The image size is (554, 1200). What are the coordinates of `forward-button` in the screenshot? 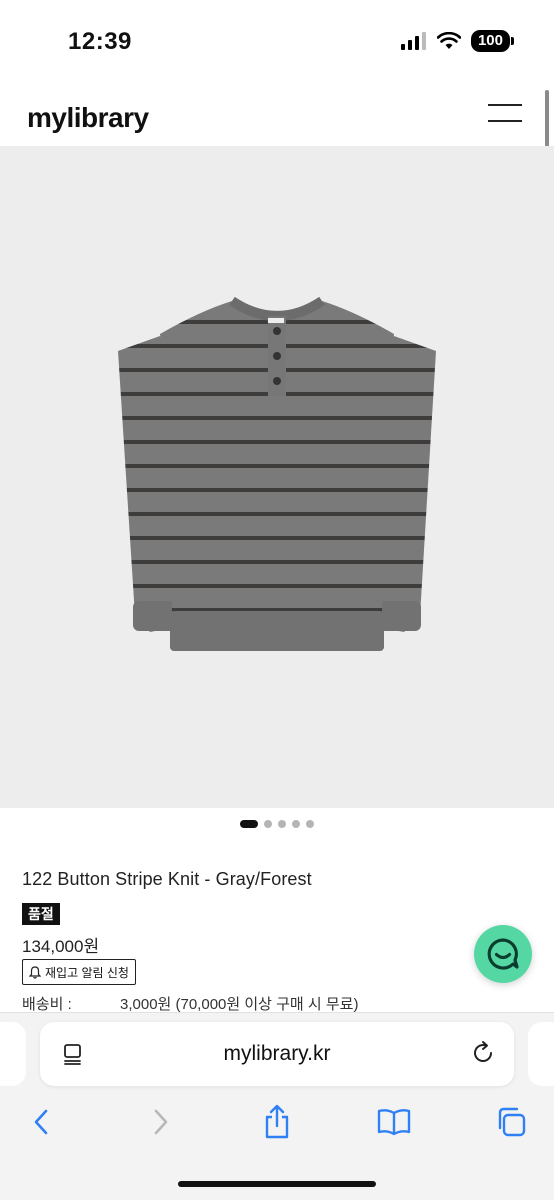 It's located at (161, 1122).